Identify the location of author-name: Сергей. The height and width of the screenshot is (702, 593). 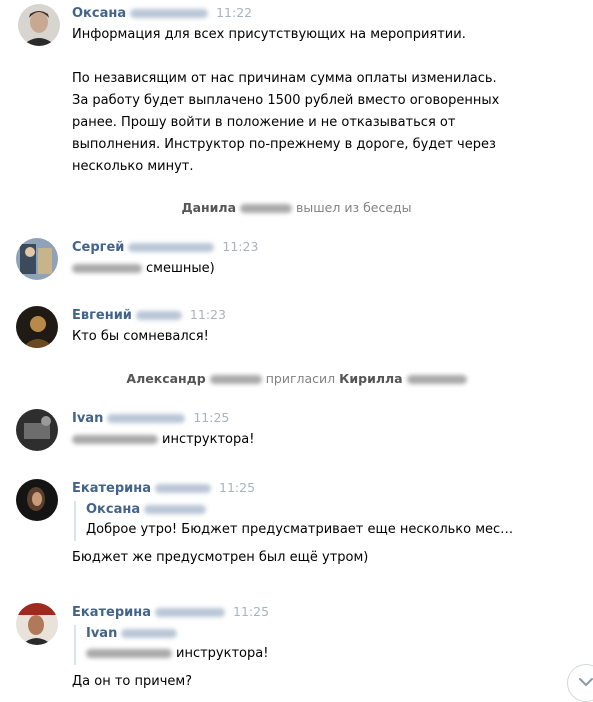
(98, 247).